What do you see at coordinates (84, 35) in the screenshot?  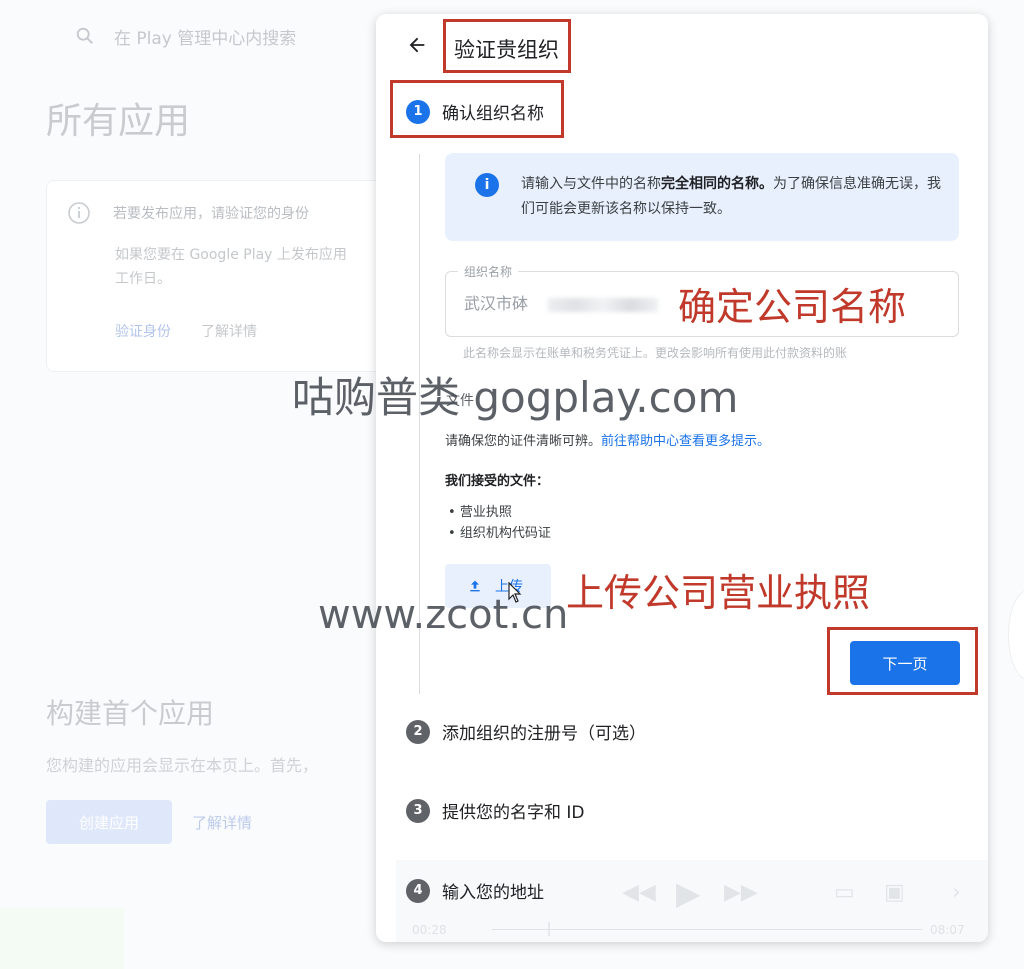 I see `search-icon` at bounding box center [84, 35].